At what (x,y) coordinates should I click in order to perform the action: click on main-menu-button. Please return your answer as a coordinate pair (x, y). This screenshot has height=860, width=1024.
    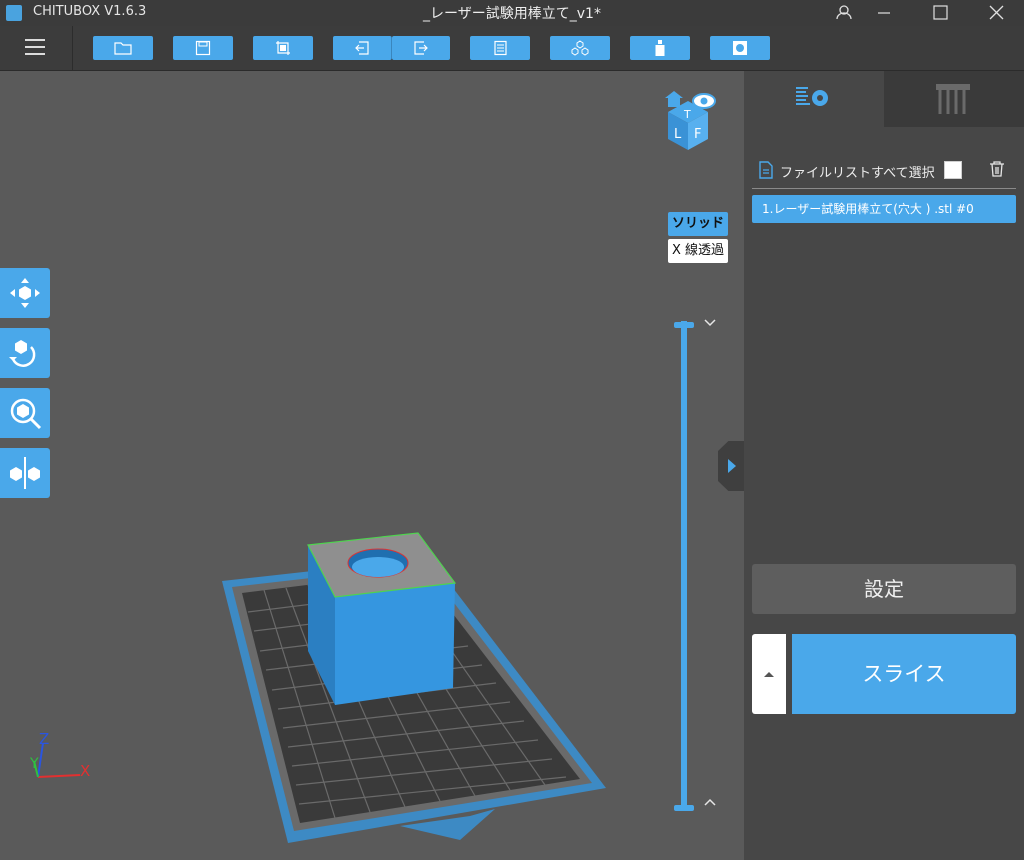
    Looking at the image, I should click on (36, 48).